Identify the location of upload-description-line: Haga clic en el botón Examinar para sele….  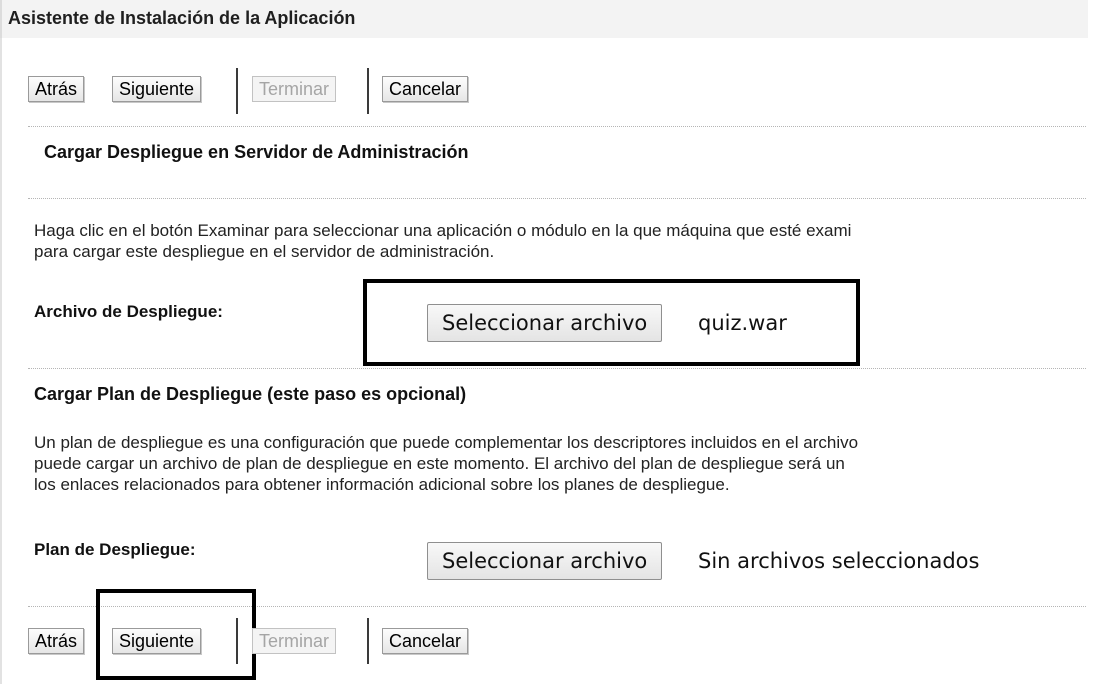
(443, 230).